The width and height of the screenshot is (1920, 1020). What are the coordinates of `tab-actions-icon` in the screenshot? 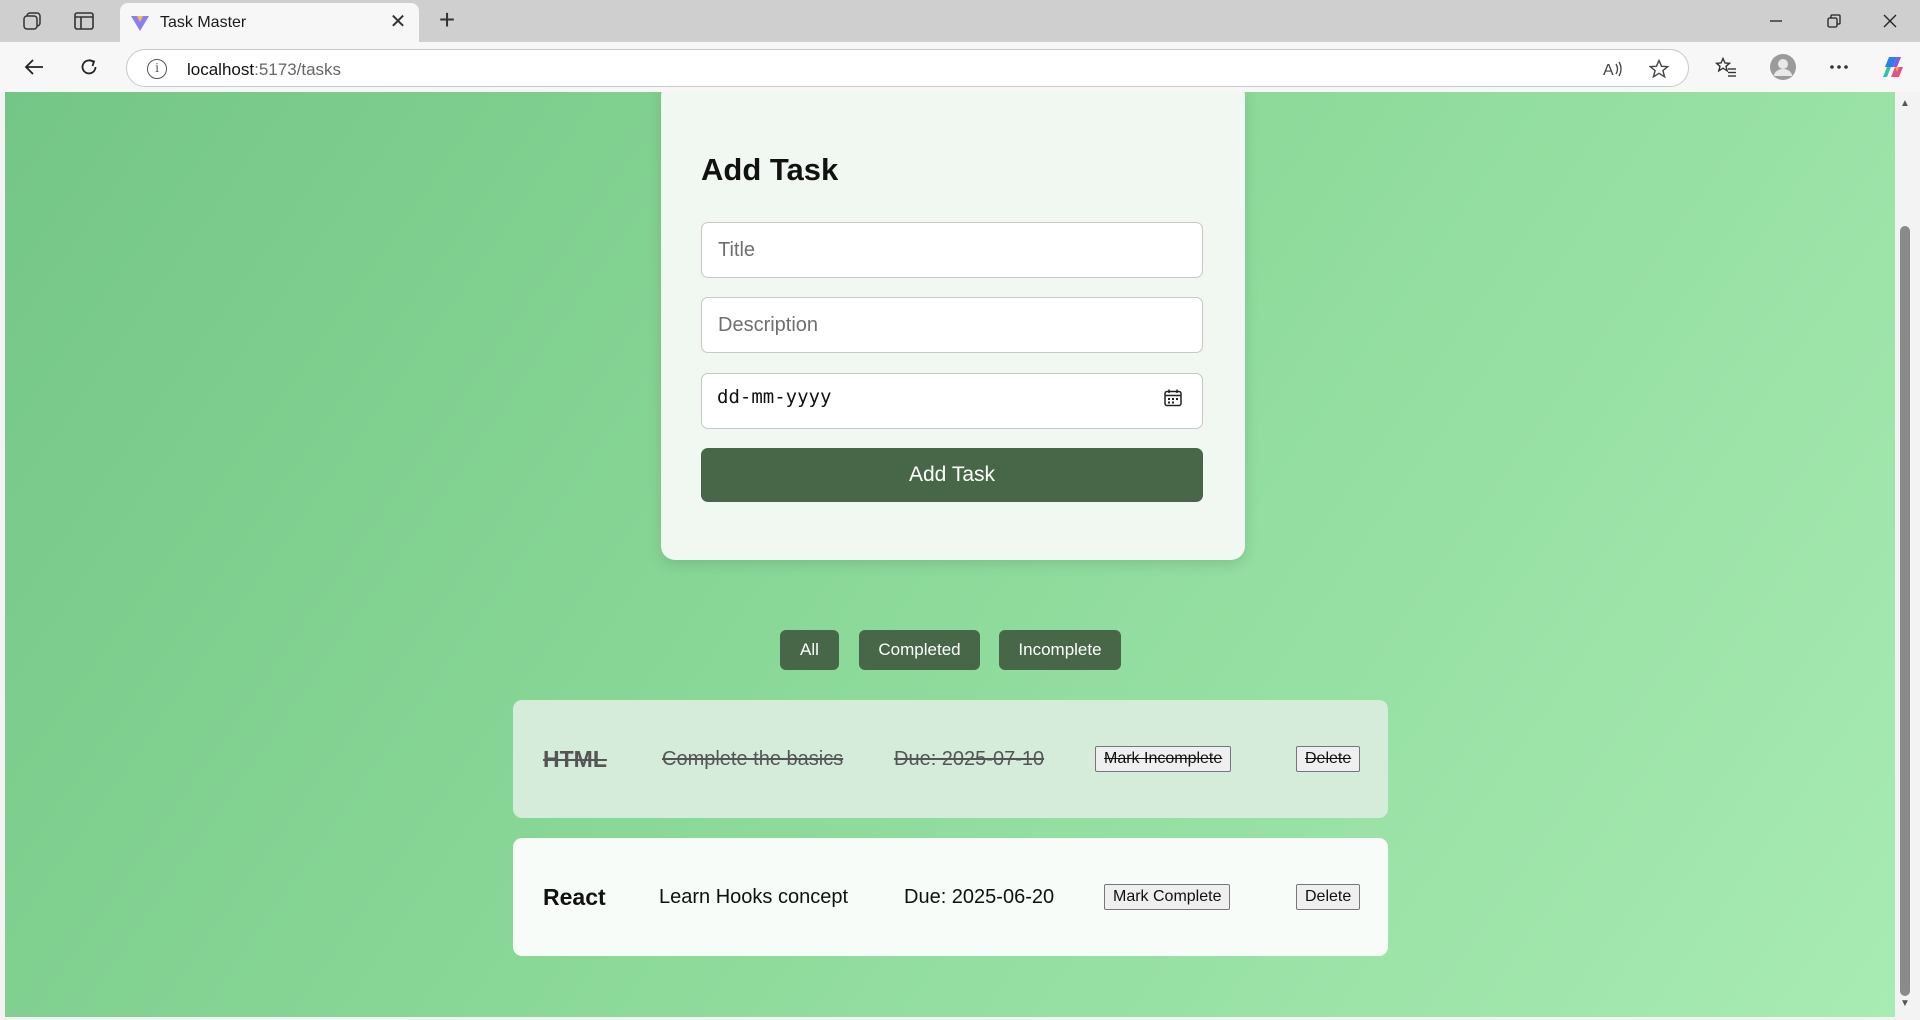 It's located at (84, 21).